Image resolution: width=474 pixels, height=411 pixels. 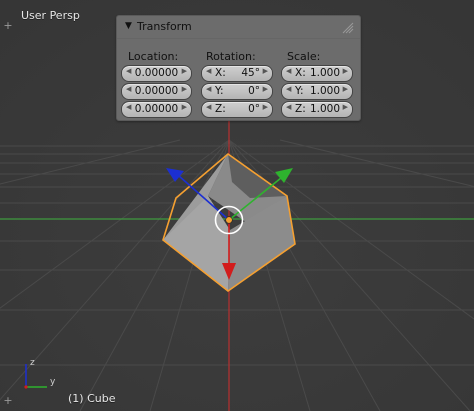 What do you see at coordinates (92, 398) in the screenshot?
I see `active-object-label: (1) Cube` at bounding box center [92, 398].